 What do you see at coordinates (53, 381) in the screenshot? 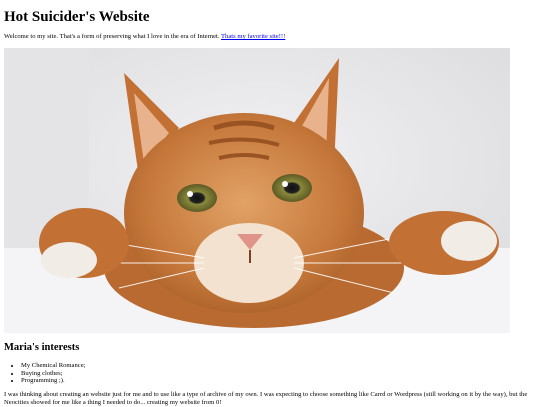
I see `list-item: Programming ;).` at bounding box center [53, 381].